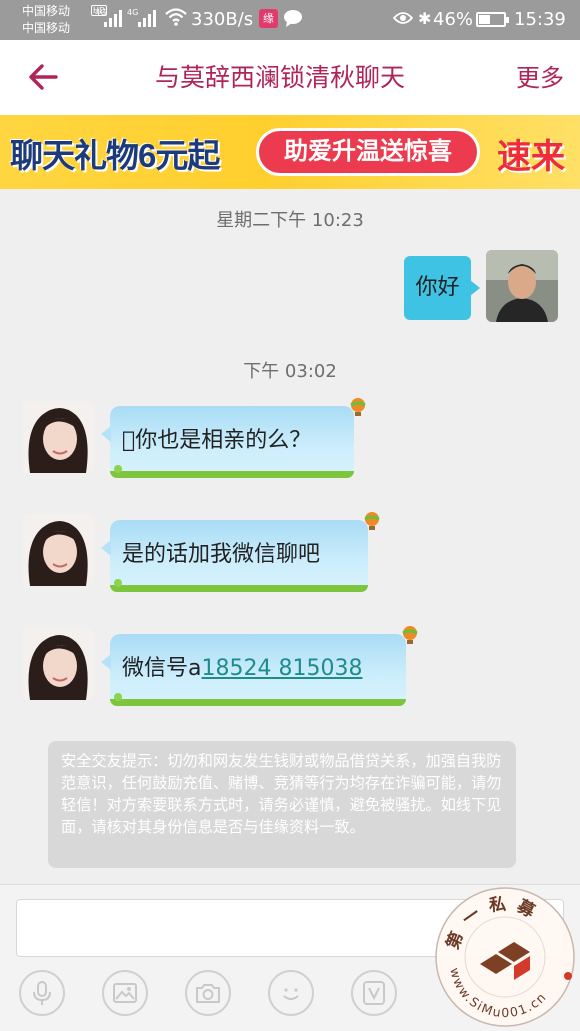 The height and width of the screenshot is (1031, 580). What do you see at coordinates (540, 78) in the screenshot?
I see `more-button: 更多` at bounding box center [540, 78].